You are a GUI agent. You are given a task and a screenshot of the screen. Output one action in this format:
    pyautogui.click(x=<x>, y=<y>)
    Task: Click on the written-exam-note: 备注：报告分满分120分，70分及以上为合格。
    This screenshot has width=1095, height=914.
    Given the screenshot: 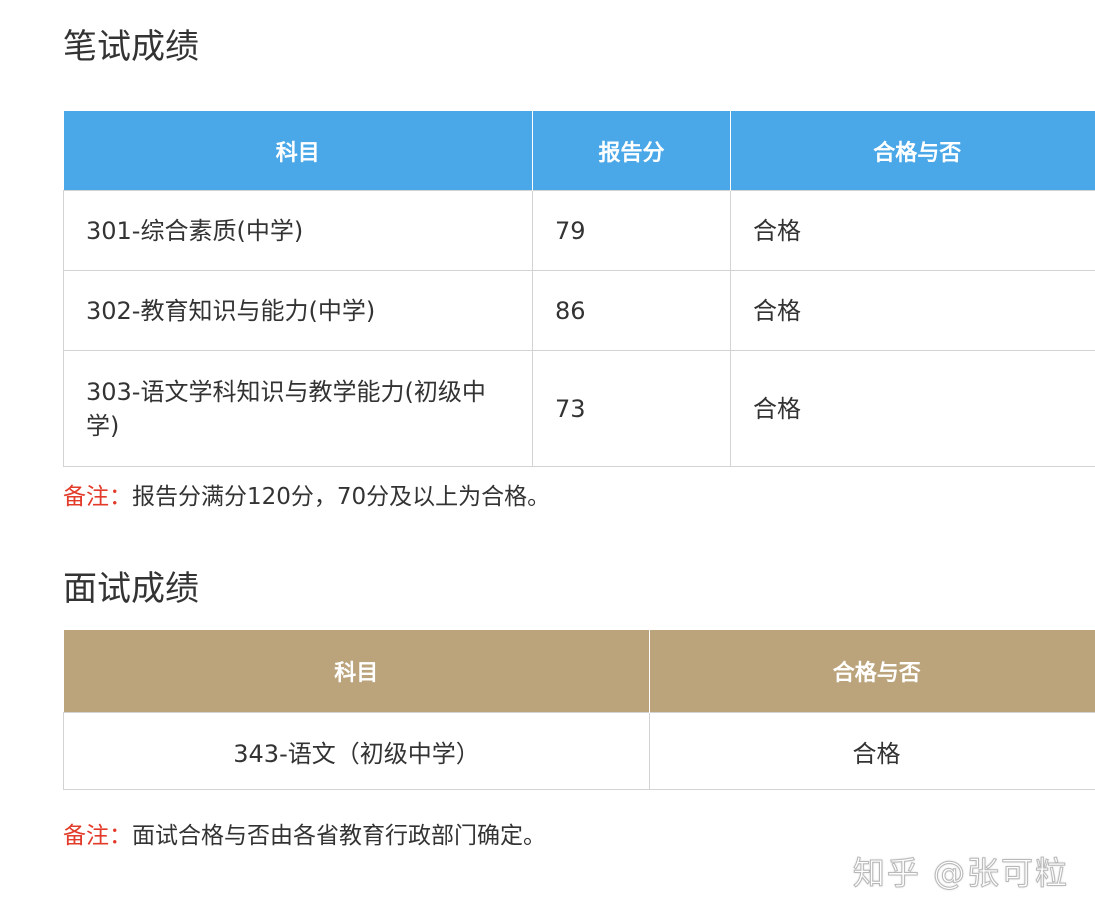 What is the action you would take?
    pyautogui.click(x=306, y=497)
    